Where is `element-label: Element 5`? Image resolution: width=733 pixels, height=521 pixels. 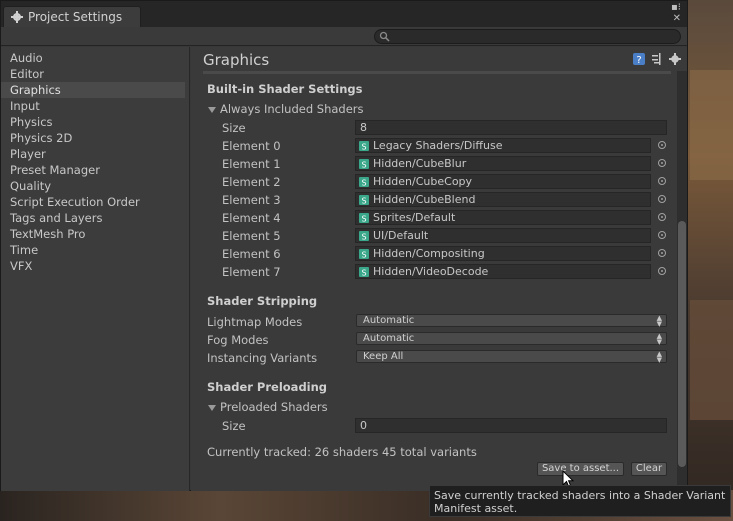
element-label: Element 5 is located at coordinates (251, 236).